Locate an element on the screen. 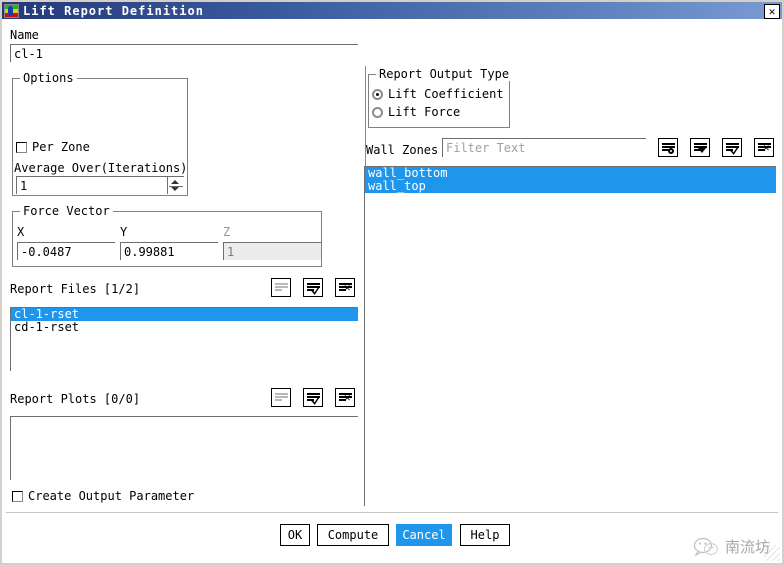 The width and height of the screenshot is (784, 565). filter-dropdown-icon is located at coordinates (700, 147).